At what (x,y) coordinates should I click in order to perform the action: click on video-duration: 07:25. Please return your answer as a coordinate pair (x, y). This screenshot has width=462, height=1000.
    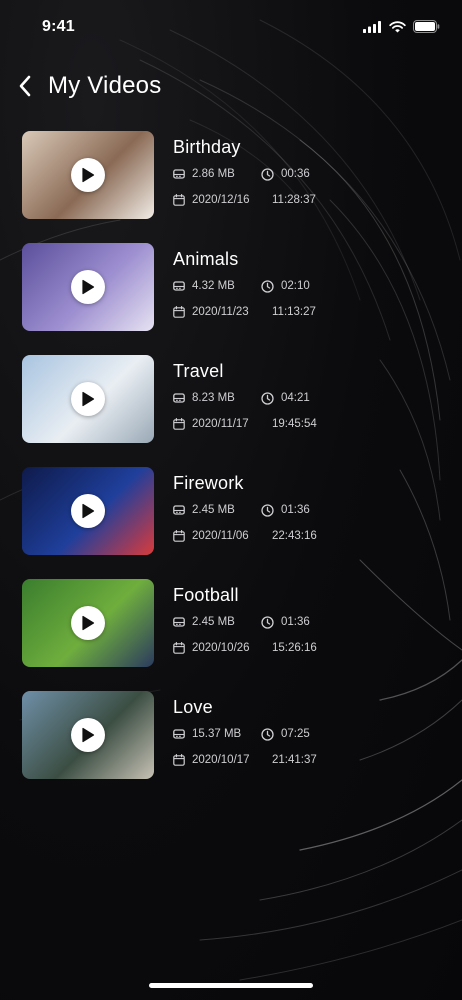
    Looking at the image, I should click on (285, 734).